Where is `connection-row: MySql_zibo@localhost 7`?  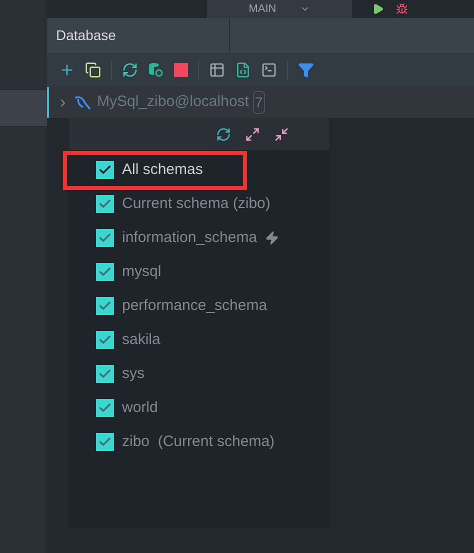 connection-row: MySql_zibo@localhost 7 is located at coordinates (260, 102).